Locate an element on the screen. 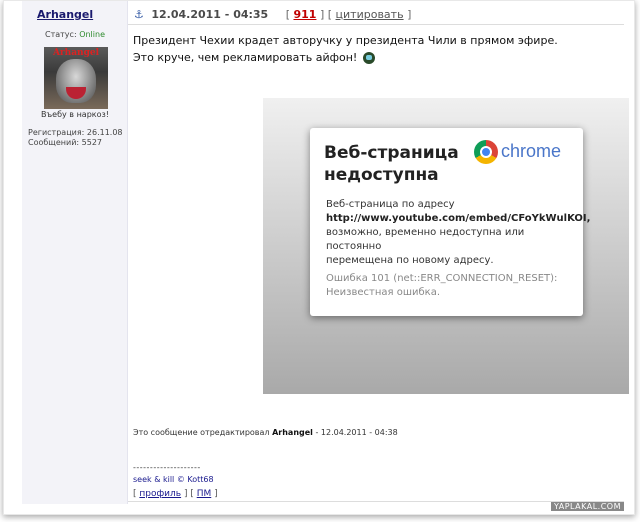 The height and width of the screenshot is (522, 640). status-online: Online is located at coordinates (92, 34).